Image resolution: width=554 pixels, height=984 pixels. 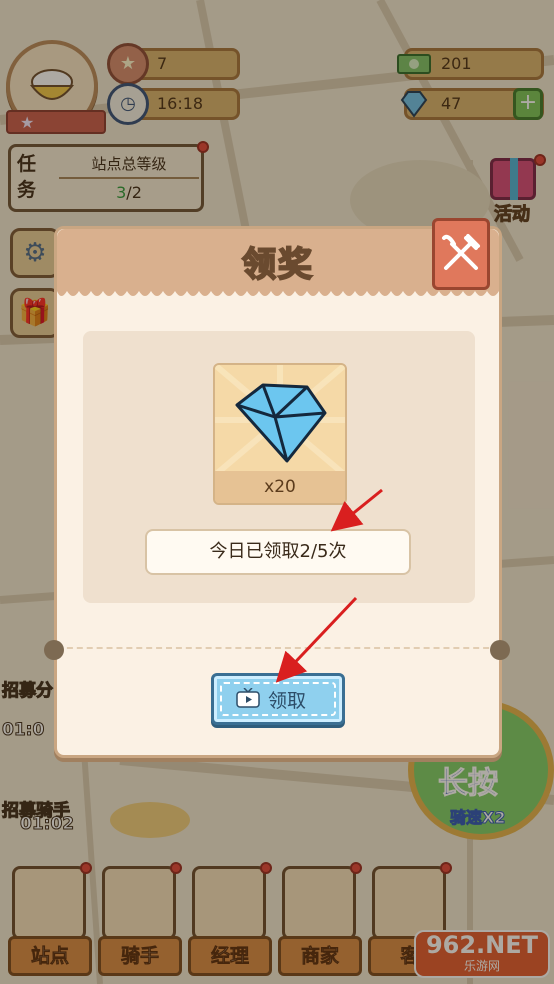 What do you see at coordinates (54, 650) in the screenshot?
I see `dialog-notch-left` at bounding box center [54, 650].